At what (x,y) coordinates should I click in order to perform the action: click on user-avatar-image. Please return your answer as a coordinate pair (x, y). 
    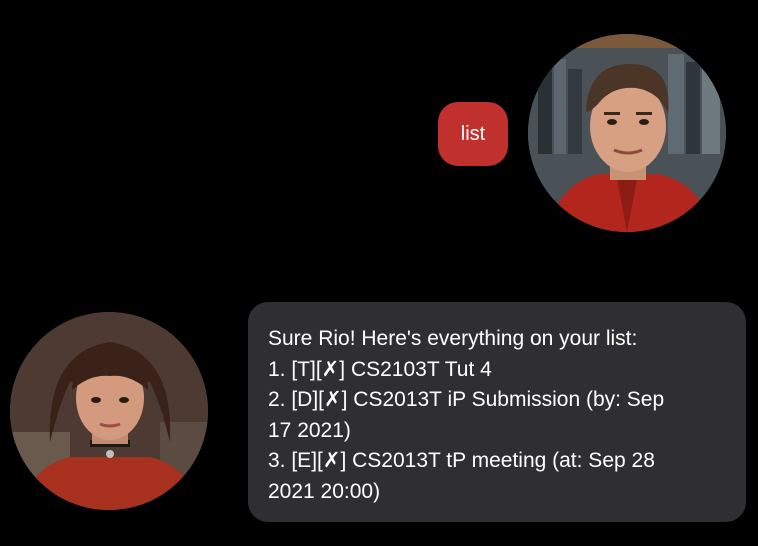
    Looking at the image, I should click on (627, 133).